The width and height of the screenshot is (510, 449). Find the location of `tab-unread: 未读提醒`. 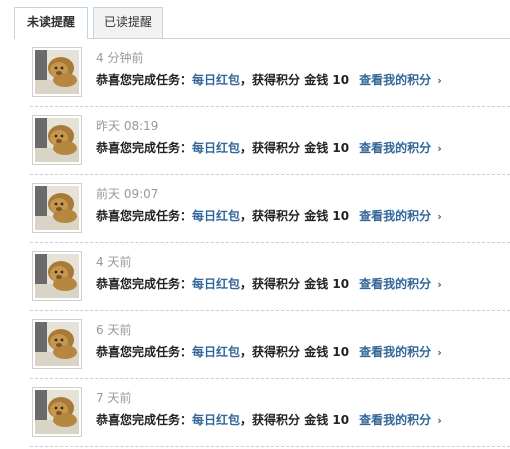

tab-unread: 未读提醒 is located at coordinates (51, 23).